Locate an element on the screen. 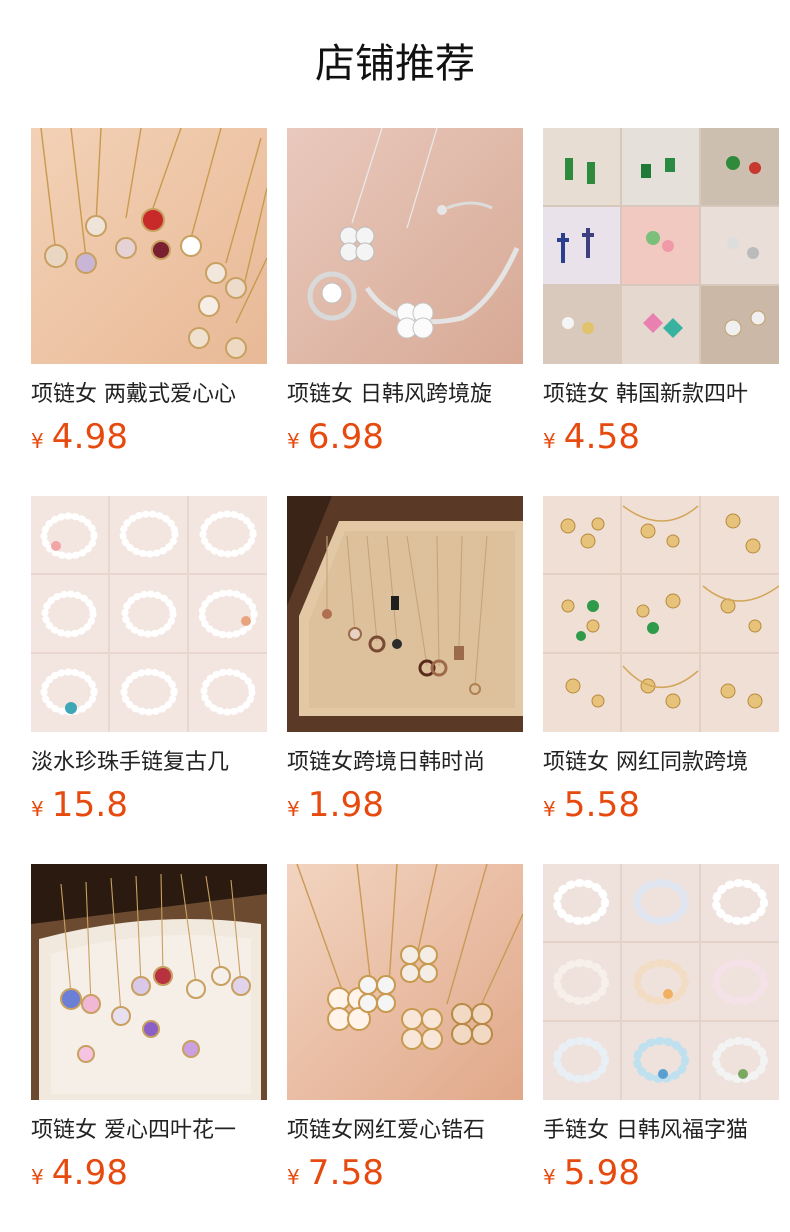 This screenshot has width=790, height=1232. product-card: 项链女 网红同款跨境 ¥ 5.58 is located at coordinates (661, 680).